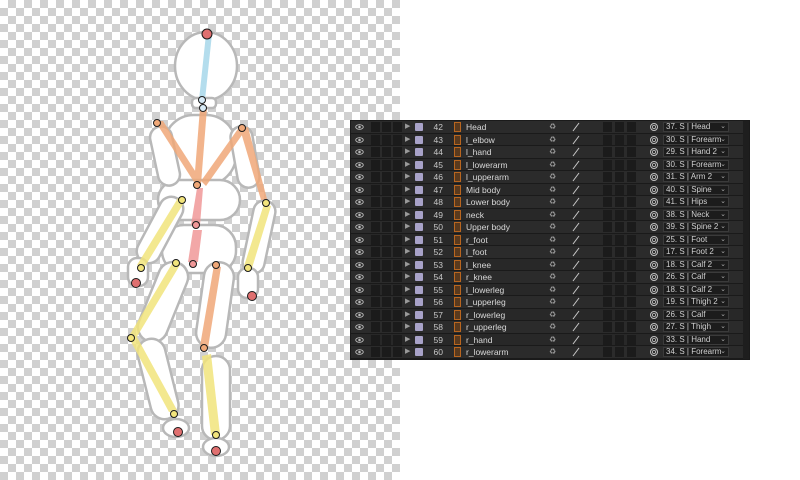 The width and height of the screenshot is (800, 480). Describe the element at coordinates (696, 289) in the screenshot. I see `parent-dropdown: 18. S | Calf 2 ⌄` at that location.